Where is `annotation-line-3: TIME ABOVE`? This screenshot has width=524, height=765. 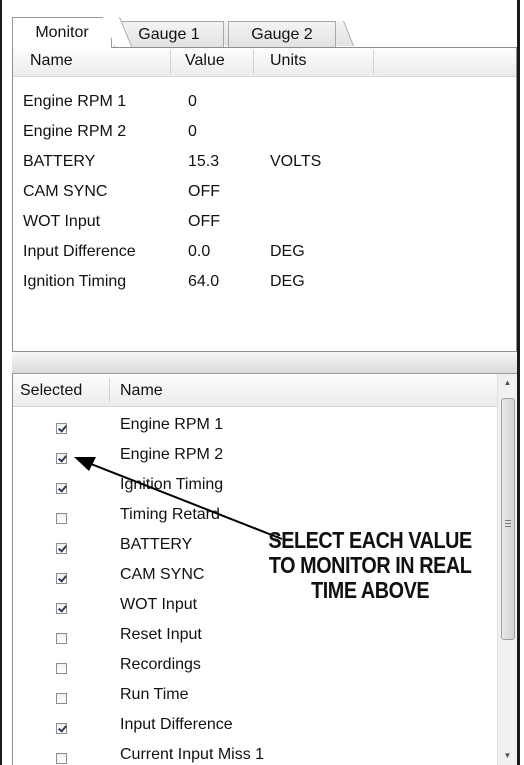 annotation-line-3: TIME ABOVE is located at coordinates (370, 590).